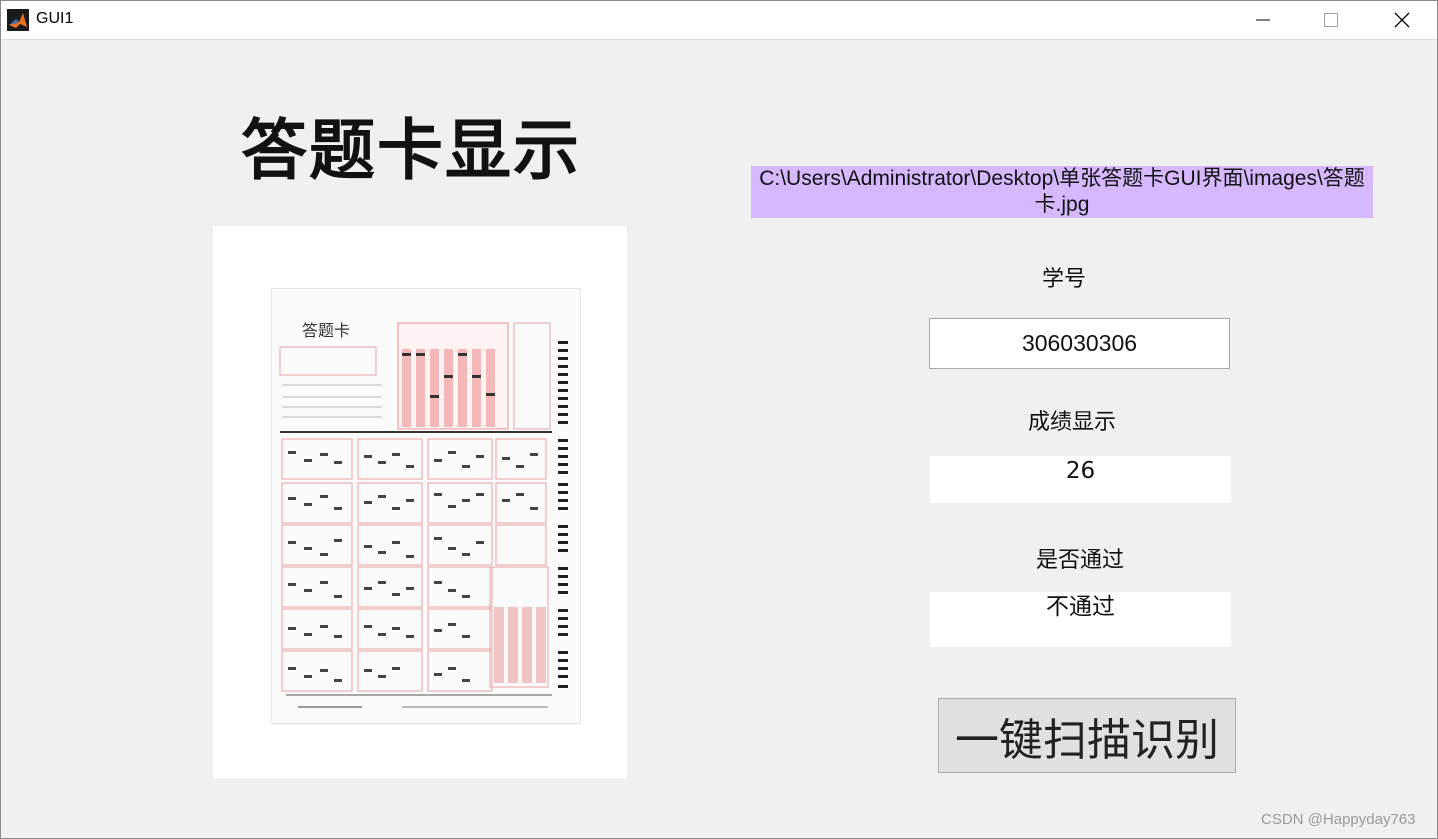 The height and width of the screenshot is (839, 1438). Describe the element at coordinates (1079, 343) in the screenshot. I see `student-id-field: 306030306` at that location.